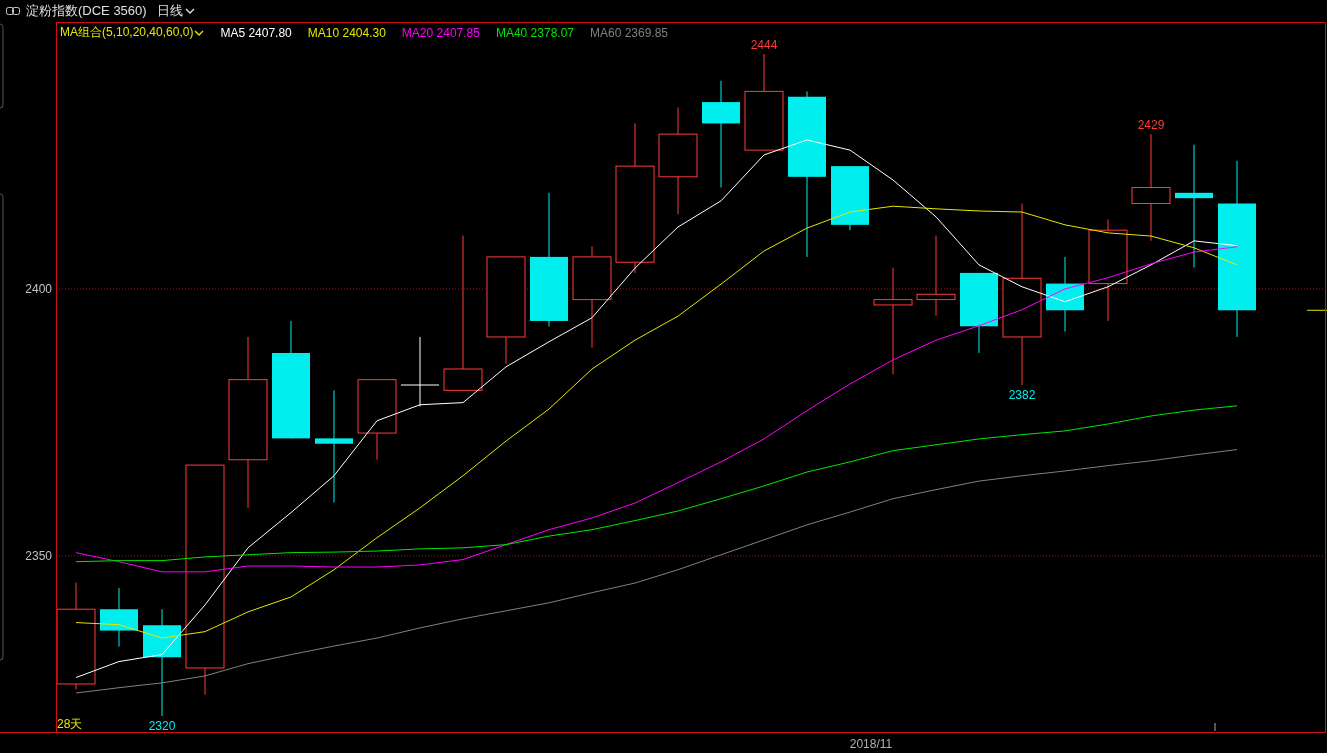  I want to click on indicator-dropdown: MA组合(5,10,20,40,60,0), so click(132, 32).